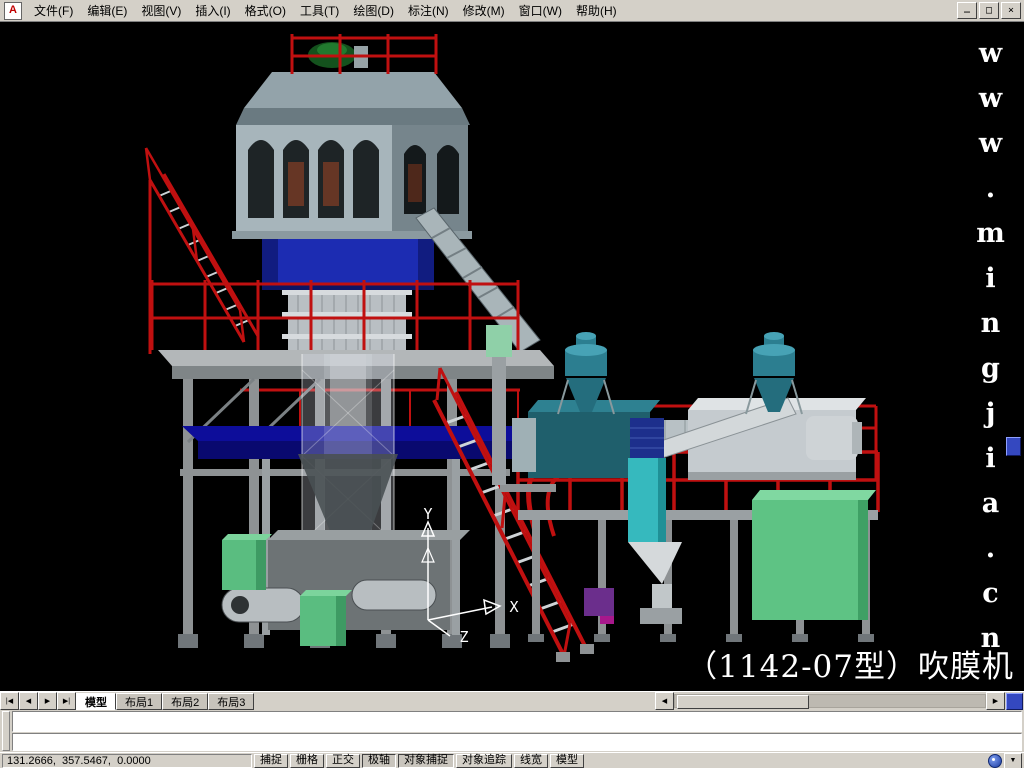 Image resolution: width=1024 pixels, height=768 pixels. What do you see at coordinates (990, 353) in the screenshot?
I see `watermark-text: www.mingjia.cn` at bounding box center [990, 353].